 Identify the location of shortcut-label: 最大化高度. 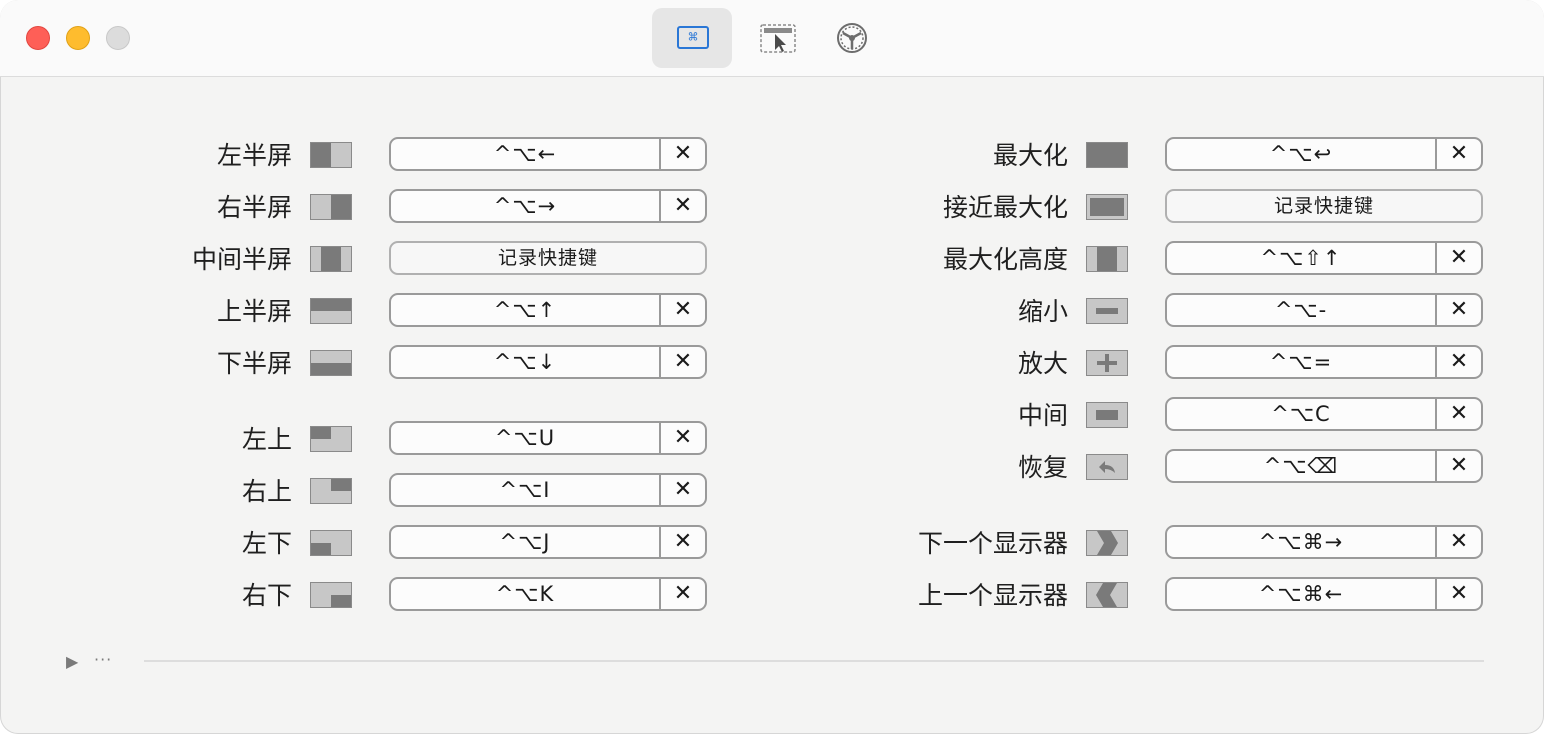
(1005, 259).